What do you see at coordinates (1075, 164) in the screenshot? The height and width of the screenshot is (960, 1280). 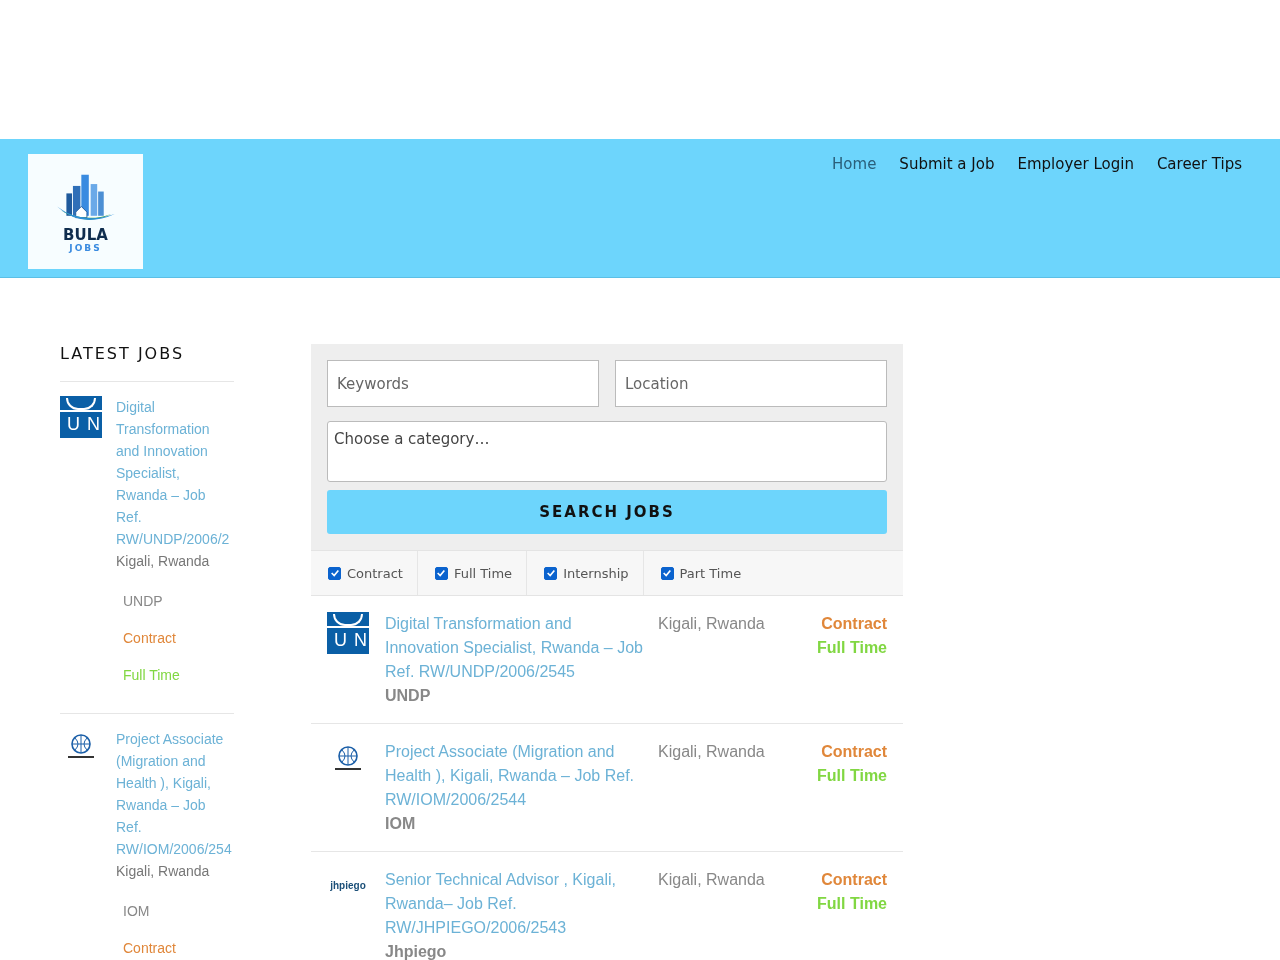 I see `nav-link: Employer Login` at bounding box center [1075, 164].